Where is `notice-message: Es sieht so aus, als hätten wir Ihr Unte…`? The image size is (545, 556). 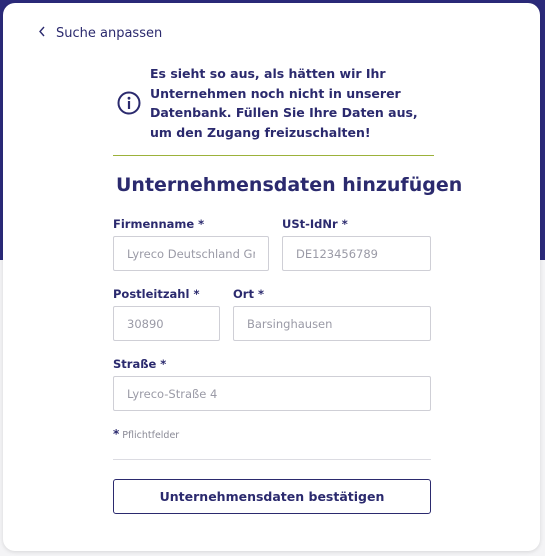
notice-message: Es sieht so aus, als hätten wir Ihr Unte… is located at coordinates (284, 103).